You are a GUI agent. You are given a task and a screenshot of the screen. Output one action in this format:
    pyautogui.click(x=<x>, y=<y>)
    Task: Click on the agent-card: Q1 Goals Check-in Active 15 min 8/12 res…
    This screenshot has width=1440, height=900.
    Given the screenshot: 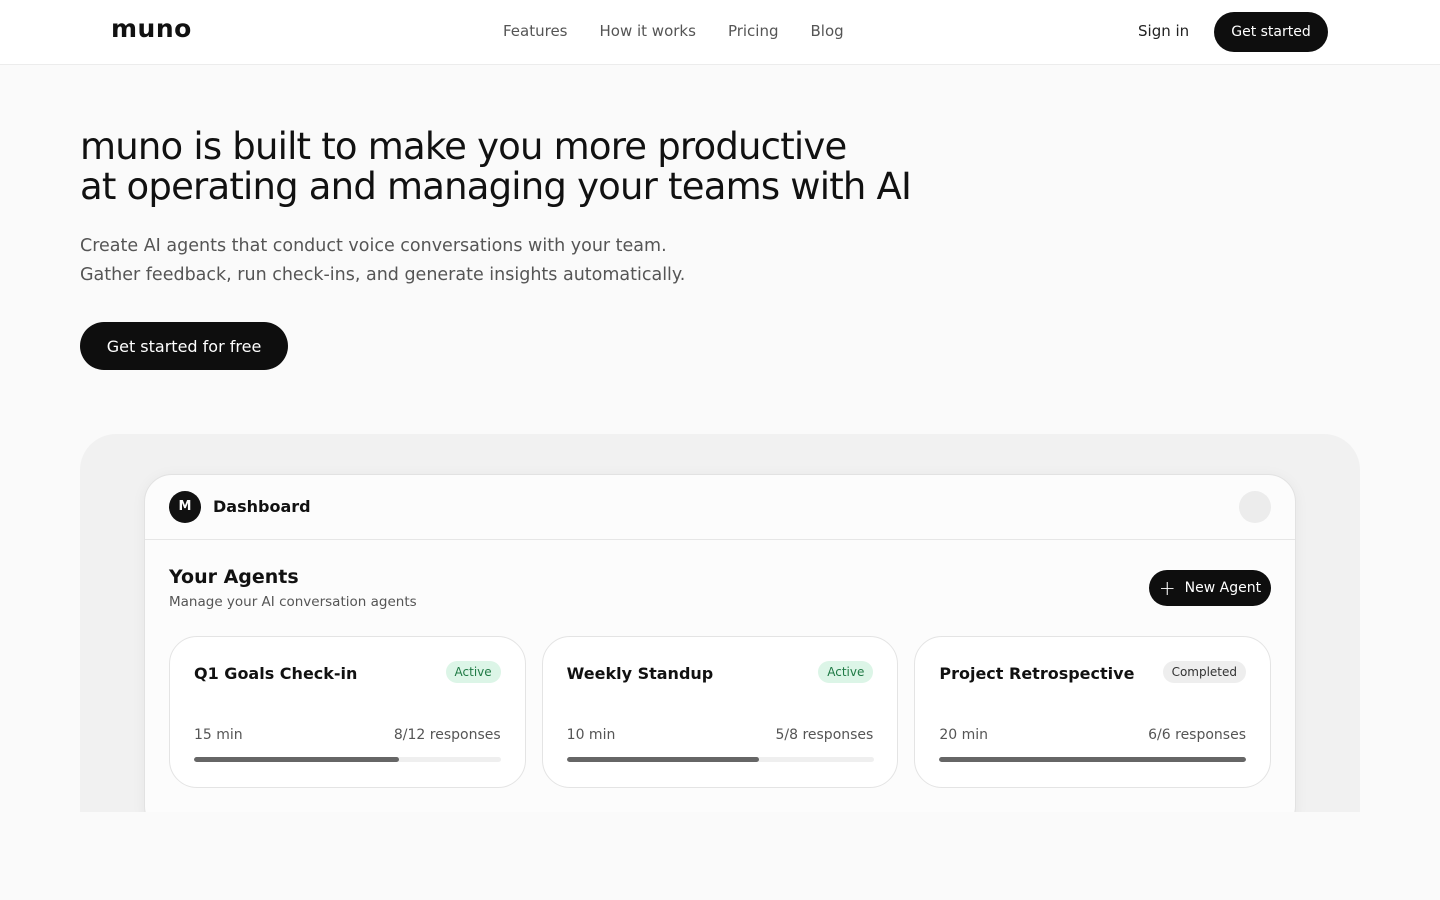 What is the action you would take?
    pyautogui.click(x=347, y=712)
    